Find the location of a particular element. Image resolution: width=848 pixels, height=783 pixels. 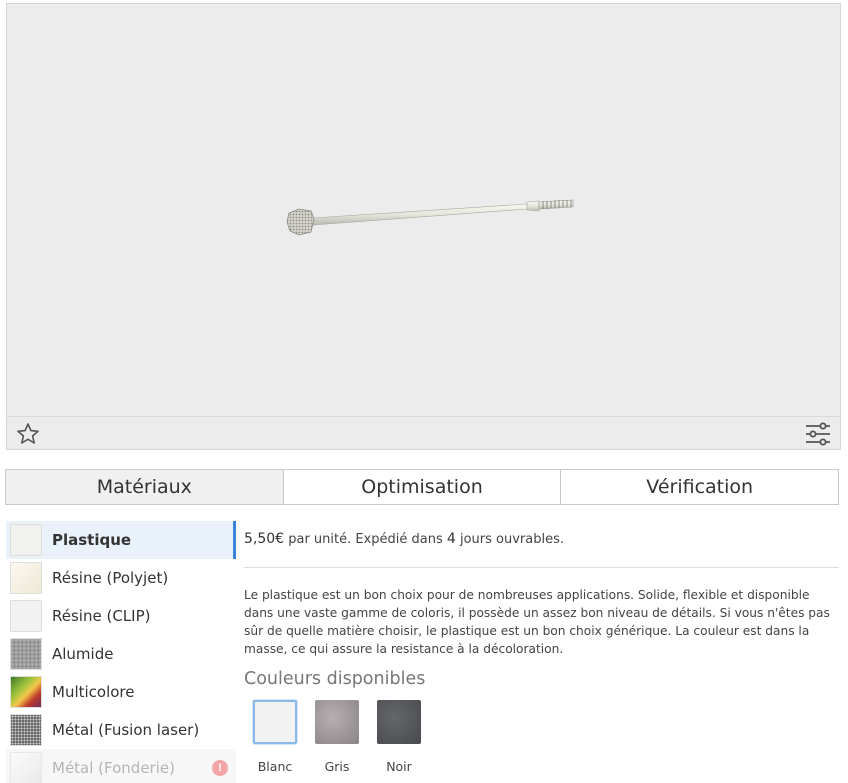

color-option-noir: Noir is located at coordinates (399, 737).